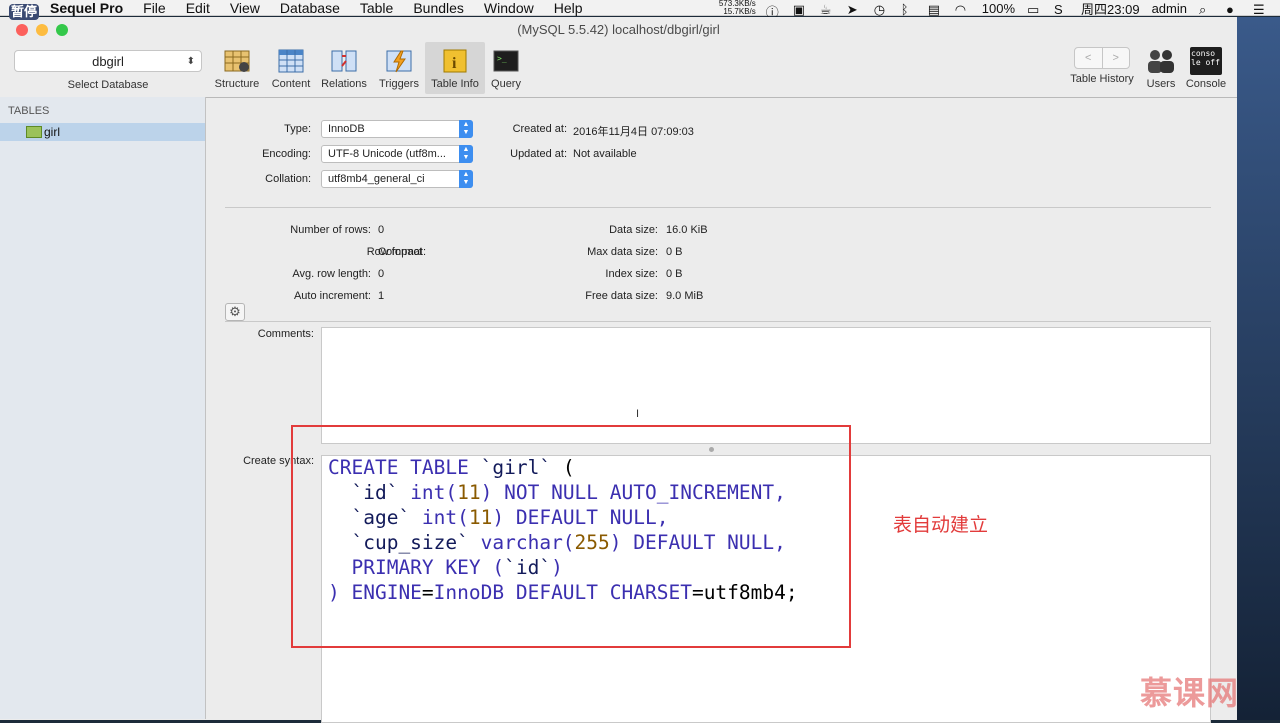 The width and height of the screenshot is (1280, 723). I want to click on triggers-button: Triggers, so click(399, 68).